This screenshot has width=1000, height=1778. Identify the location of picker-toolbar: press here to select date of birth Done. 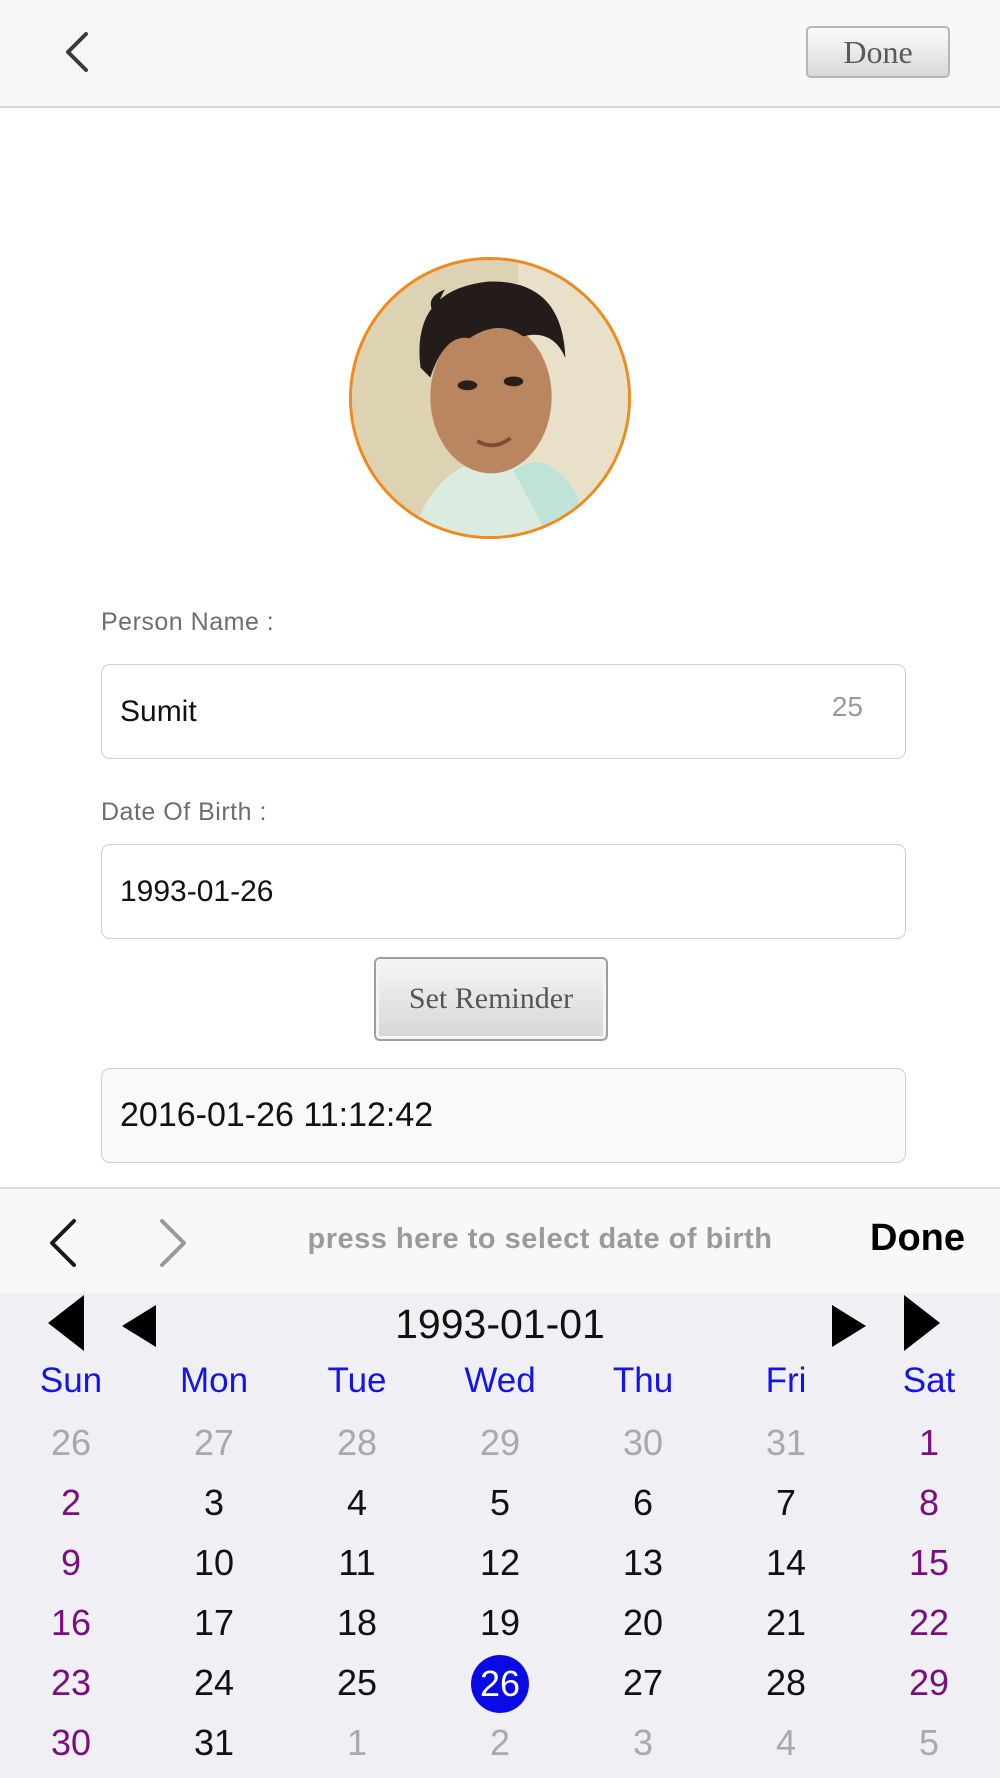
(500, 1241).